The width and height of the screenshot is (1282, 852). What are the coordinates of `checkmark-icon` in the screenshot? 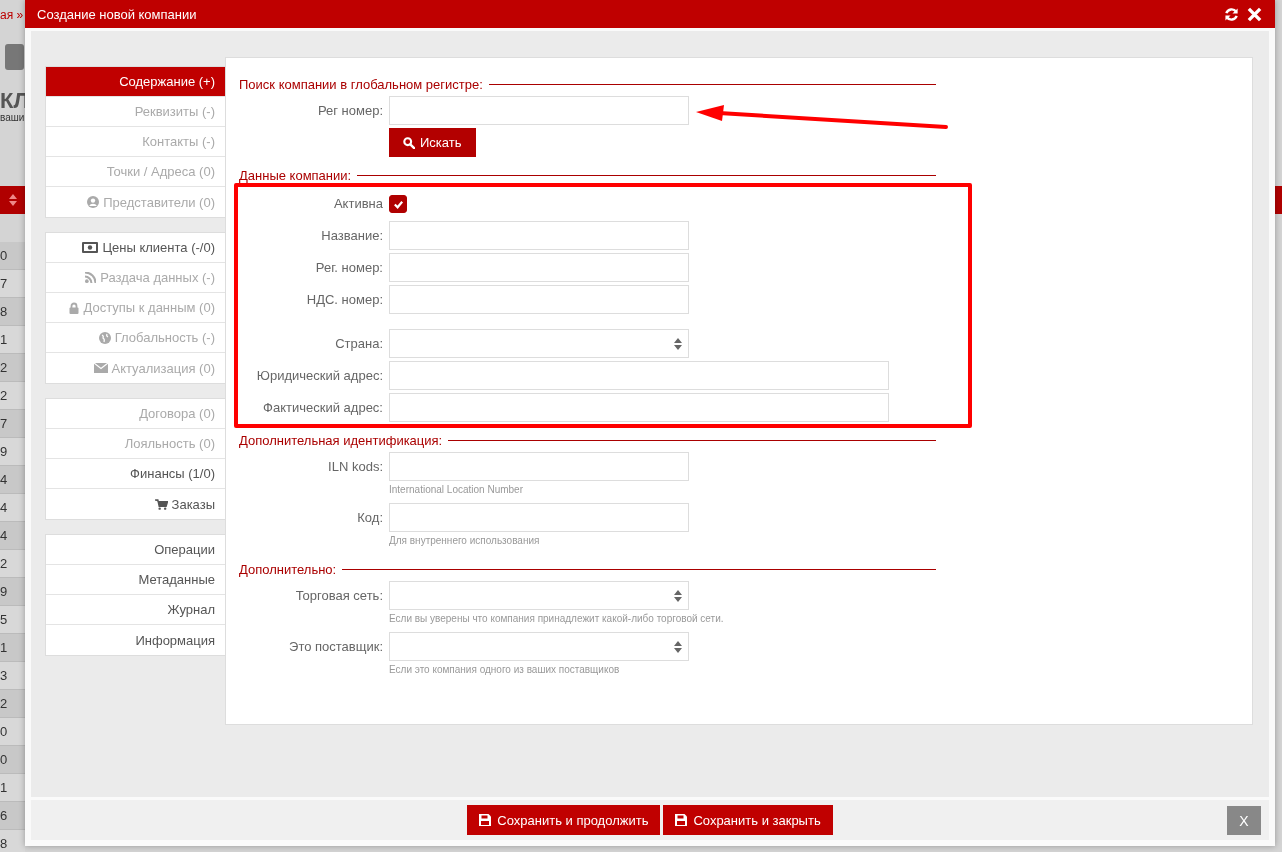 It's located at (398, 204).